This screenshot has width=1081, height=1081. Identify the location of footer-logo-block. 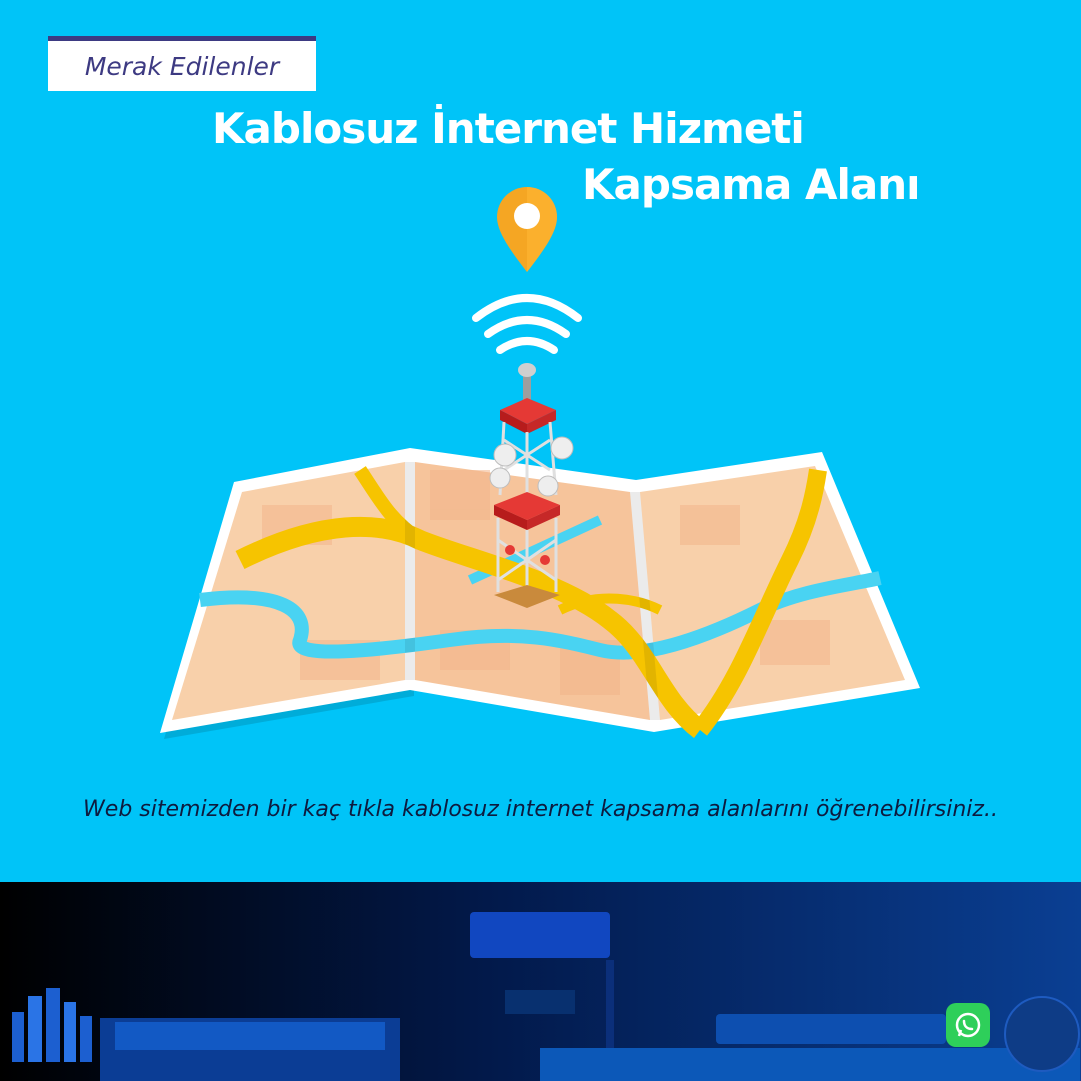
(540, 935).